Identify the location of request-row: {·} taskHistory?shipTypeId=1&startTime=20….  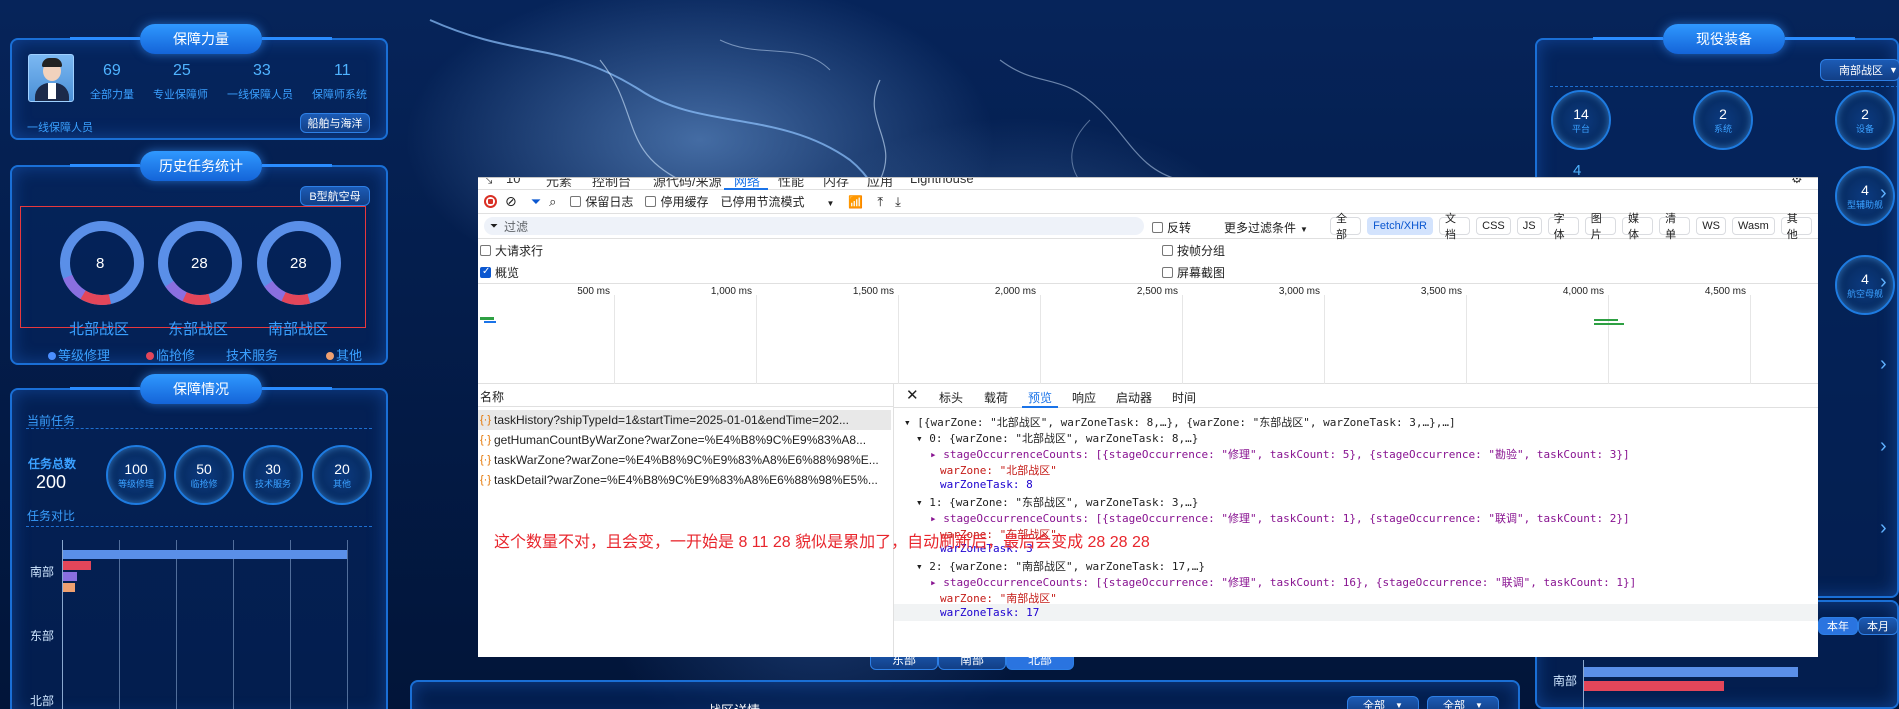
(684, 420).